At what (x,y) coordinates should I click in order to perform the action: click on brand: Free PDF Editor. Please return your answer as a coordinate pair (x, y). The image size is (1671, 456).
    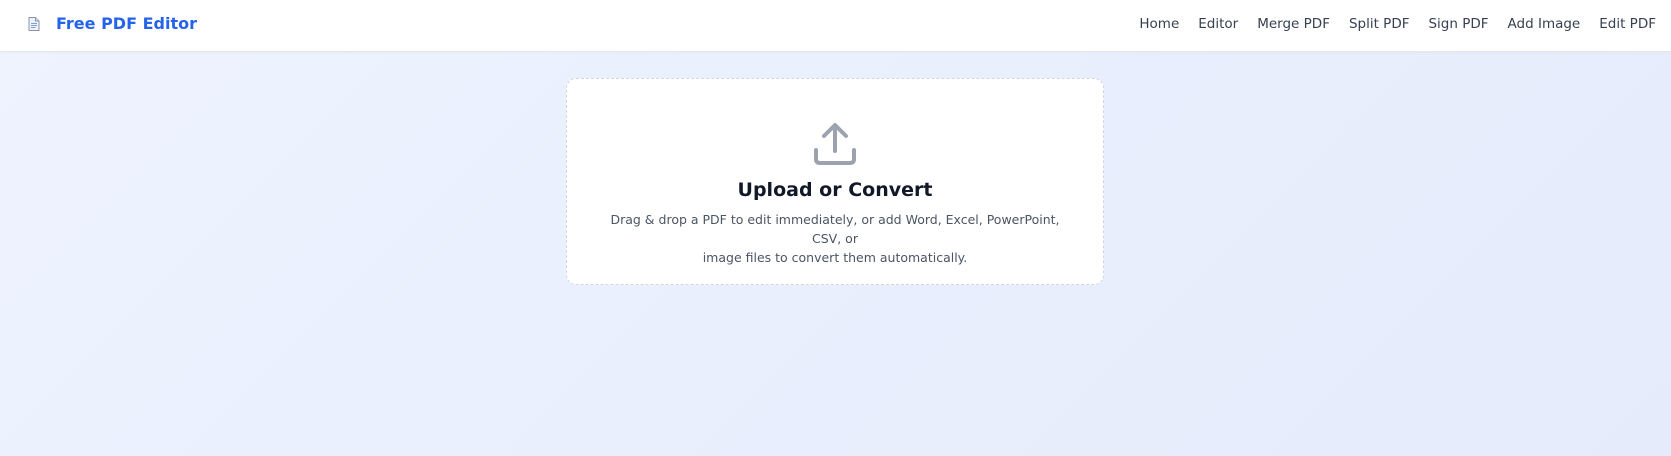
    Looking at the image, I should click on (112, 23).